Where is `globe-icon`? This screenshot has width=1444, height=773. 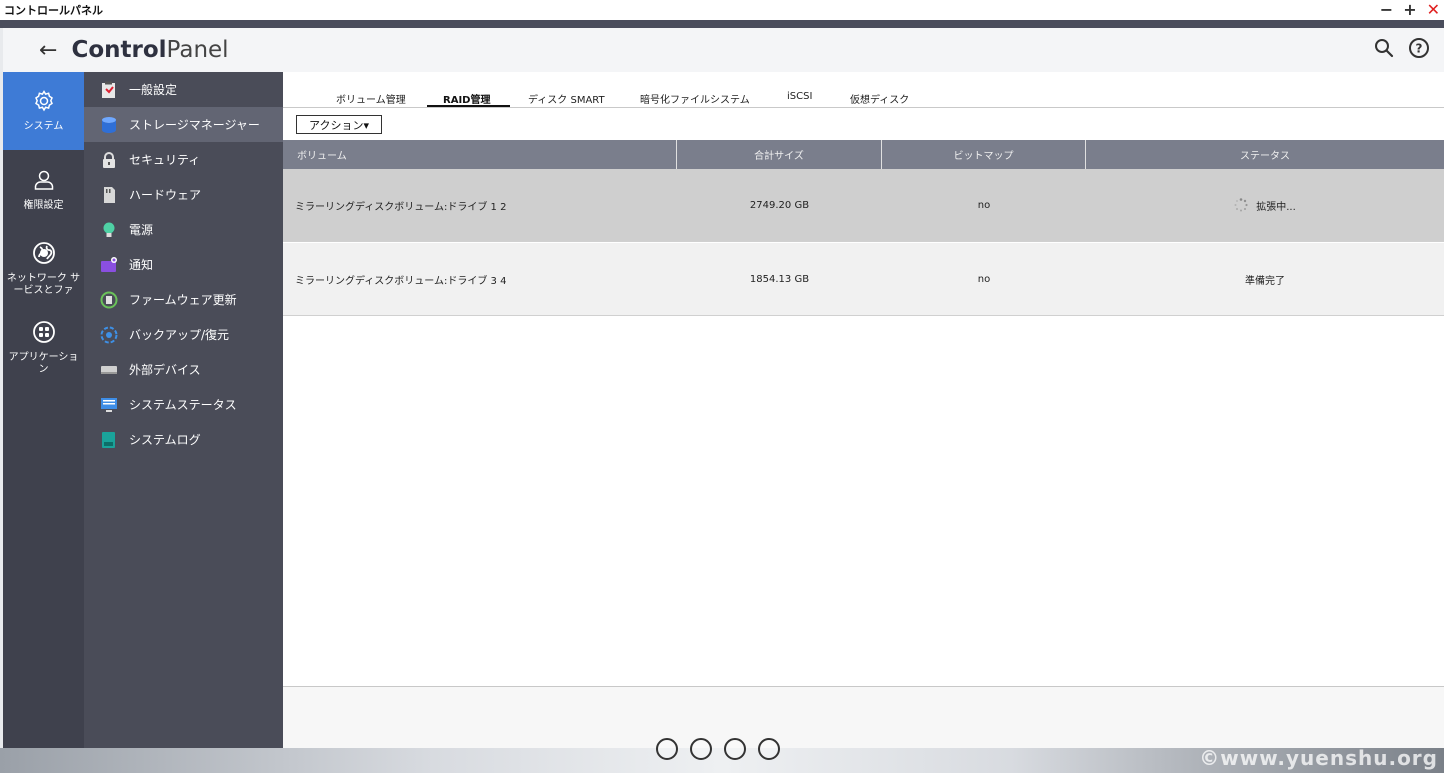 globe-icon is located at coordinates (44, 255).